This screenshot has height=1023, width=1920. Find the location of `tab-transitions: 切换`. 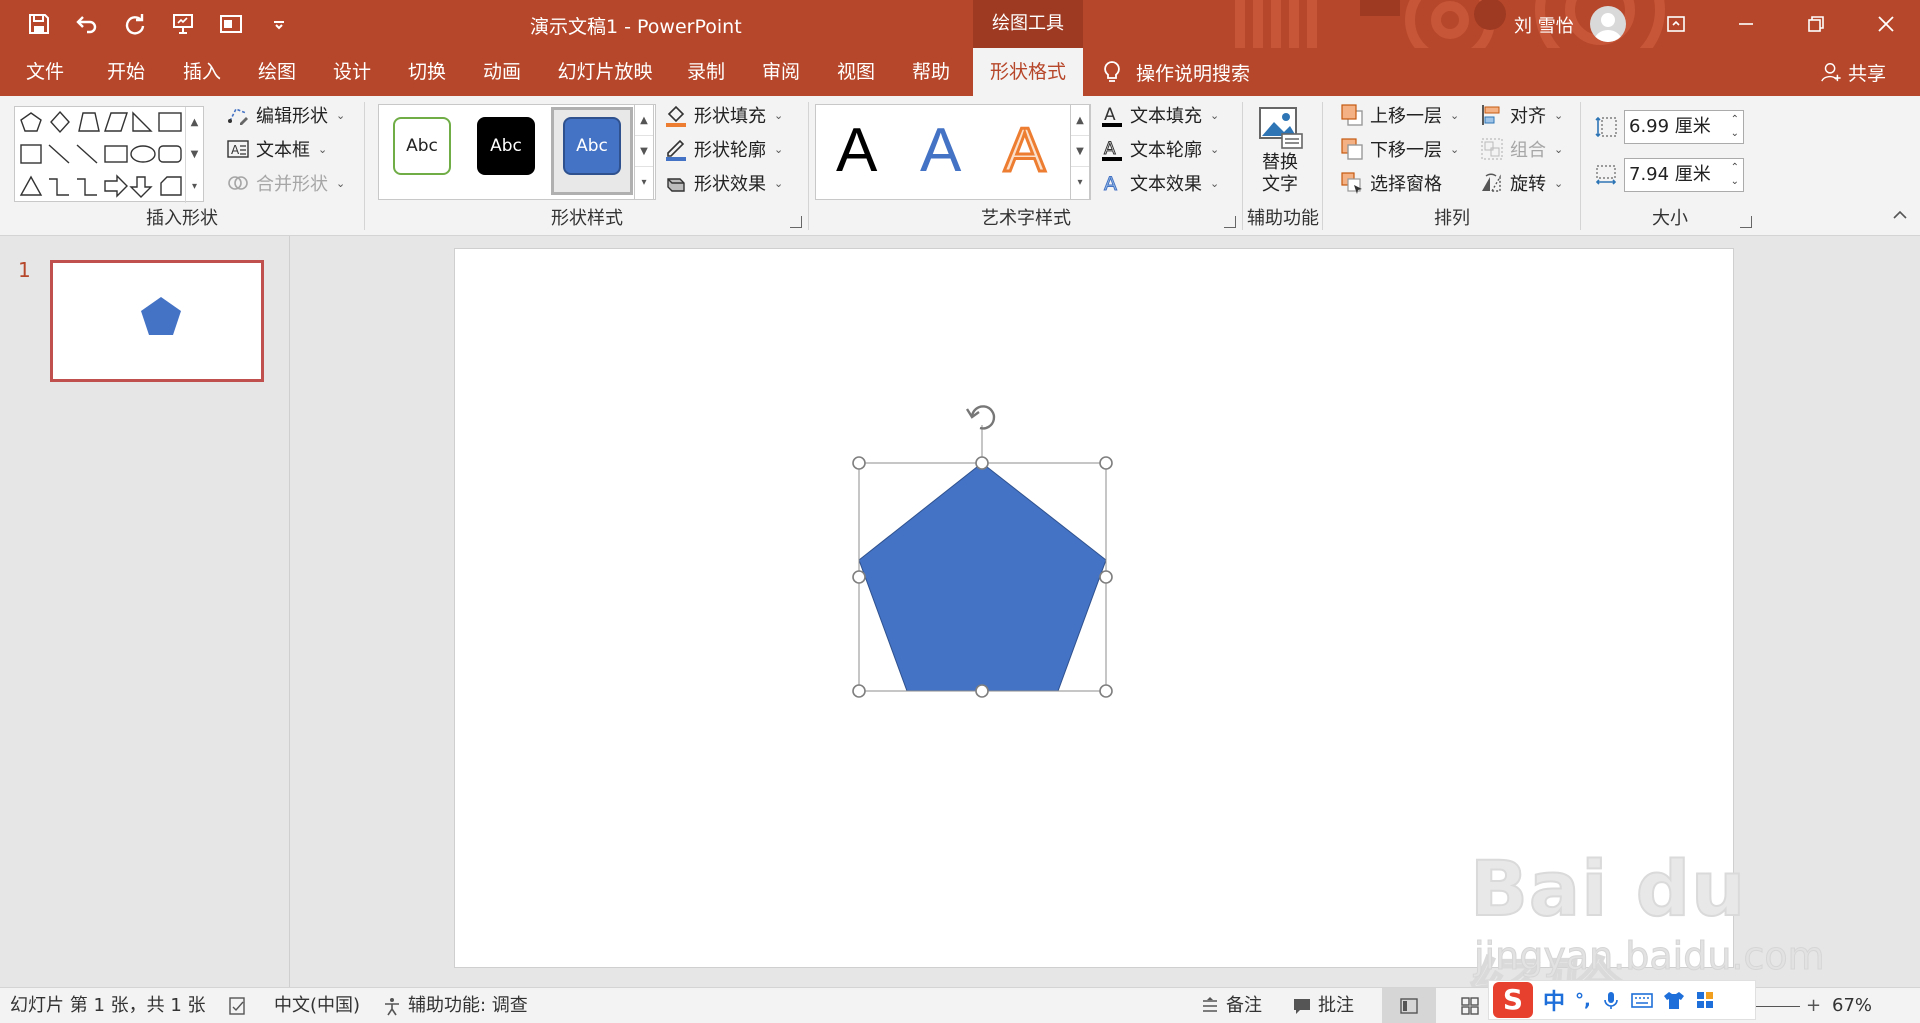

tab-transitions: 切换 is located at coordinates (427, 72).